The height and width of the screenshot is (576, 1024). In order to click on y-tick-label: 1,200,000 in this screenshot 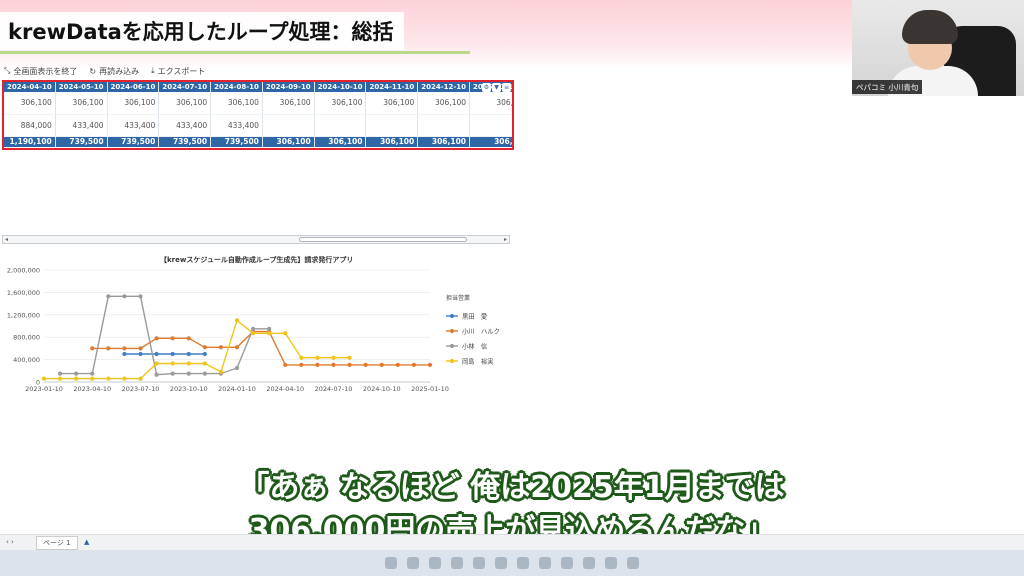, I will do `click(23, 315)`.